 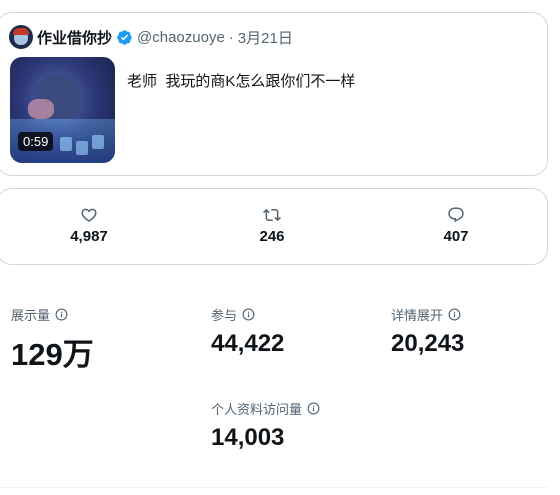 What do you see at coordinates (52, 354) in the screenshot?
I see `stat-value: 129万` at bounding box center [52, 354].